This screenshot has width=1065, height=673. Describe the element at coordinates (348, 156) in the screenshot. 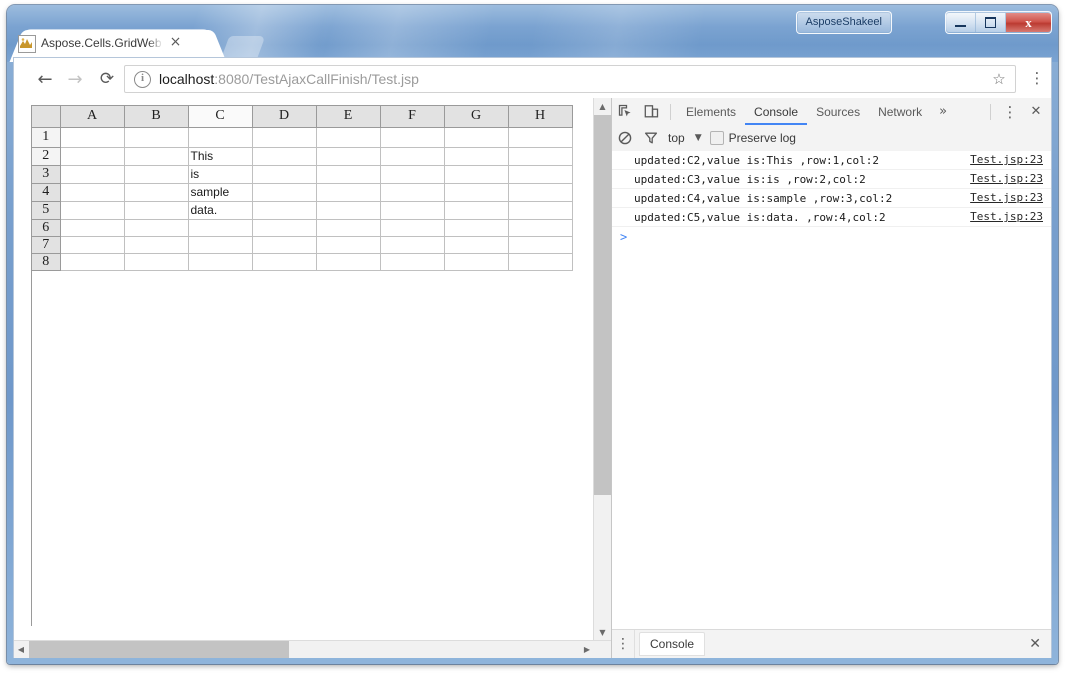

I see `cell-e2` at that location.